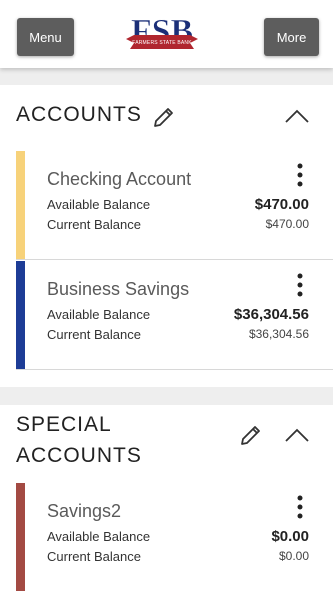 The image size is (333, 592). I want to click on menu-button: Menu, so click(45, 37).